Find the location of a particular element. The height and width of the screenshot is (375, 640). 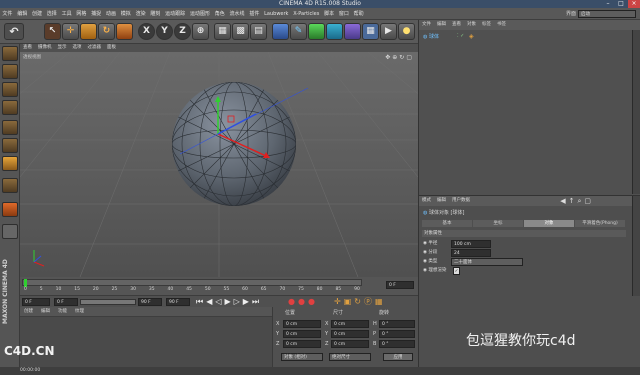

minimize-button: – is located at coordinates (608, 4).